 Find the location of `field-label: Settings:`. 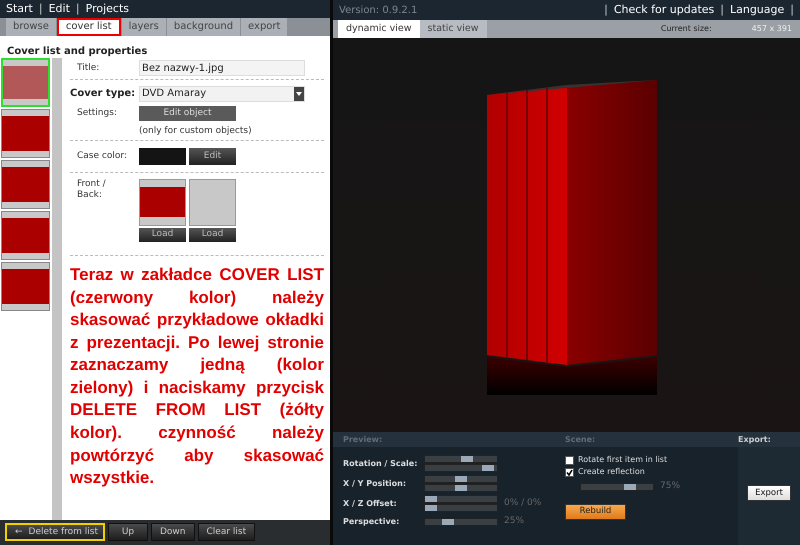

field-label: Settings: is located at coordinates (97, 113).